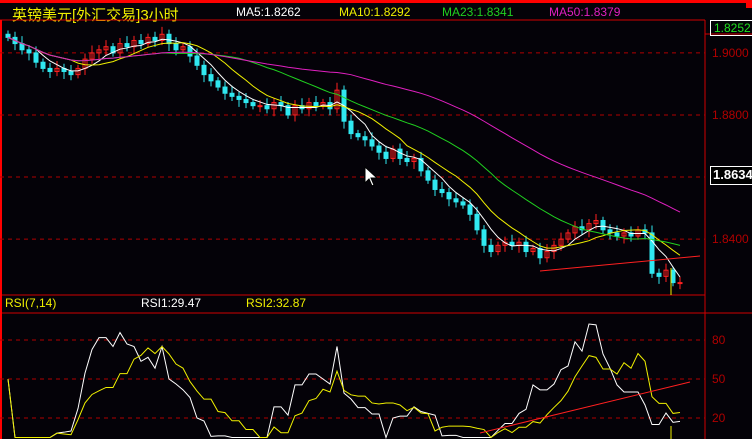 This screenshot has height=439, width=752. What do you see at coordinates (276, 303) in the screenshot?
I see `rsi2-label: RSI2:32.87` at bounding box center [276, 303].